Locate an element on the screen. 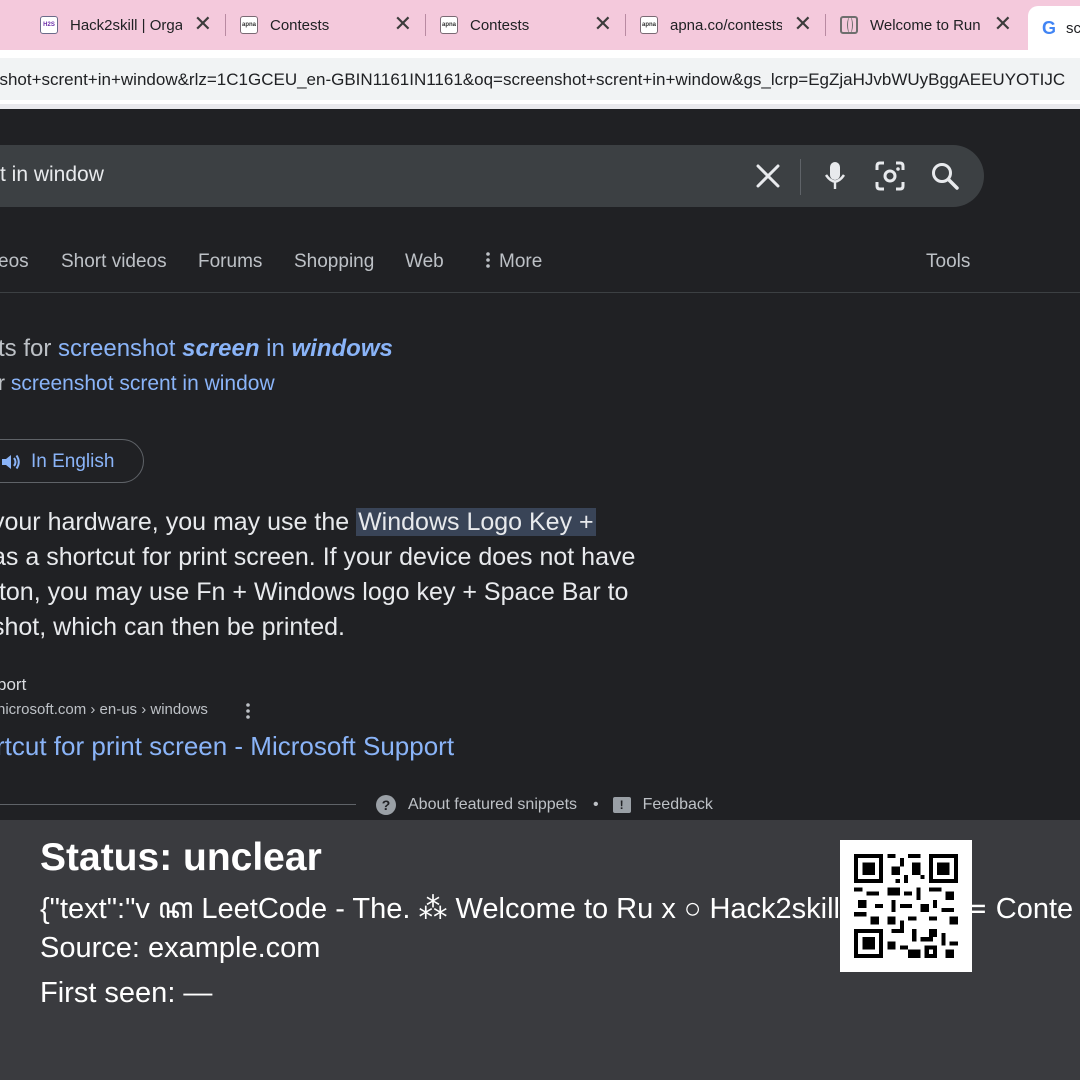 This screenshot has width=1080, height=1080. overlay-status: Status: unclear is located at coordinates (181, 857).